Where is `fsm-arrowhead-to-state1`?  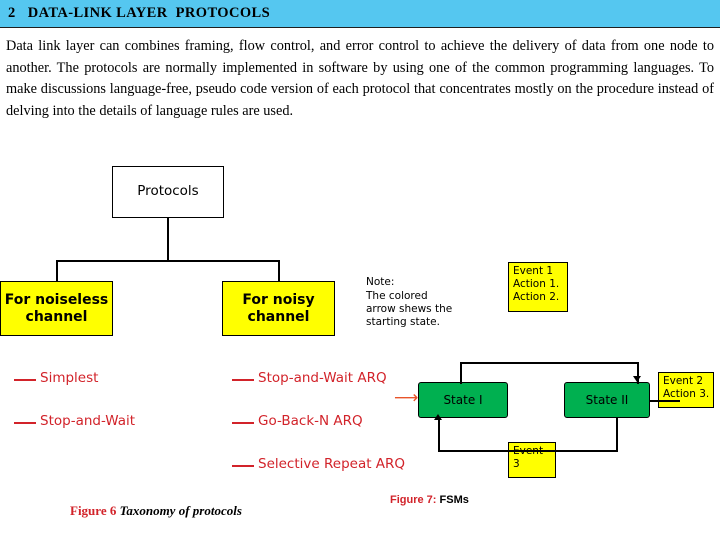
fsm-arrowhead-to-state1 is located at coordinates (438, 417).